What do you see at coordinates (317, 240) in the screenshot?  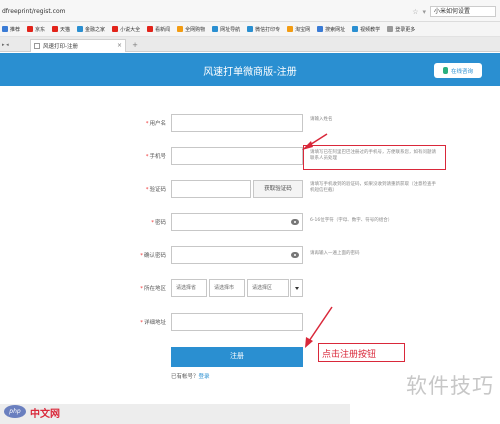 I see `annotation-arrows` at bounding box center [317, 240].